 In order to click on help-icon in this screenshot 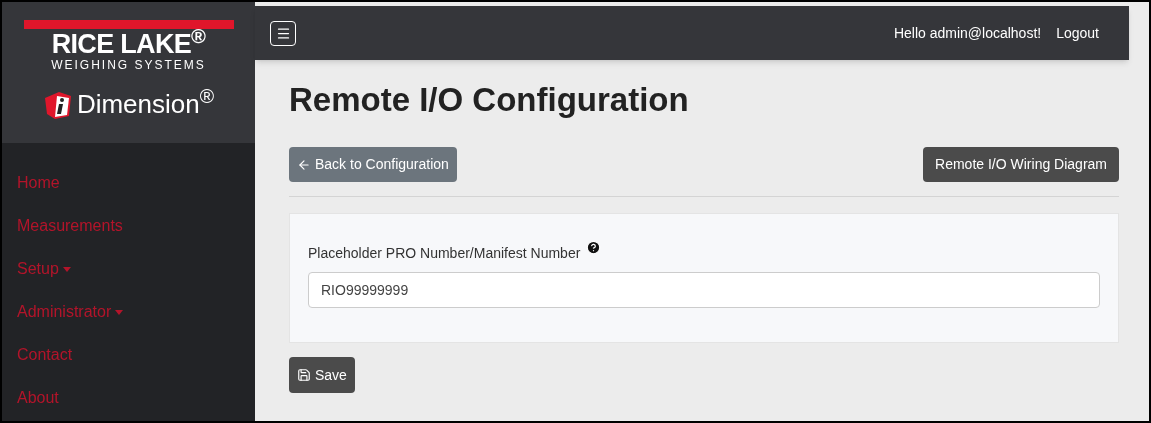, I will do `click(594, 247)`.